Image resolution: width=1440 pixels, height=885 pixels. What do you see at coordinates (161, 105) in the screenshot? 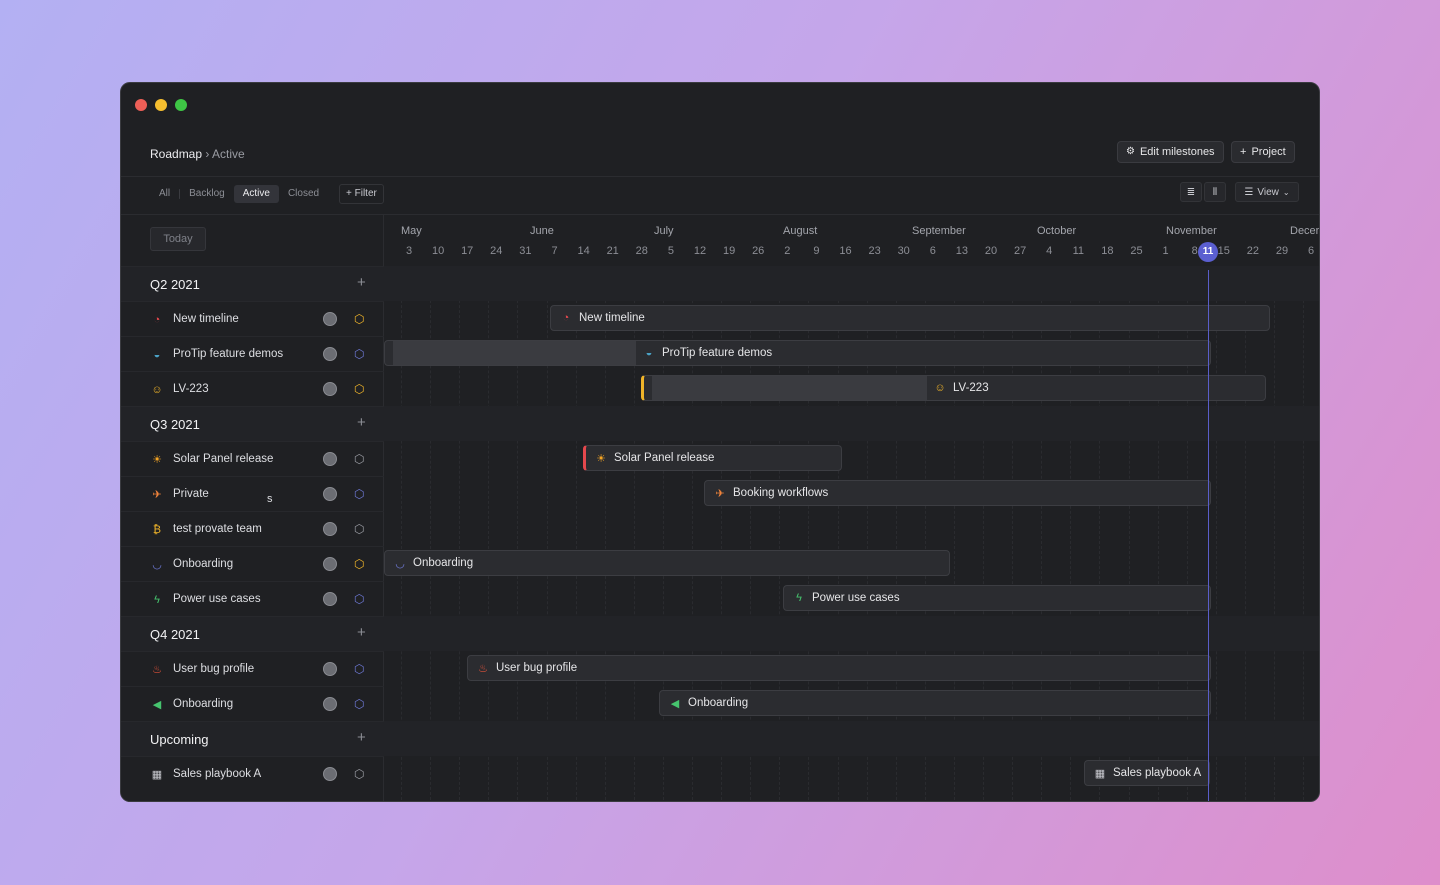
I see `minimize-window-button` at bounding box center [161, 105].